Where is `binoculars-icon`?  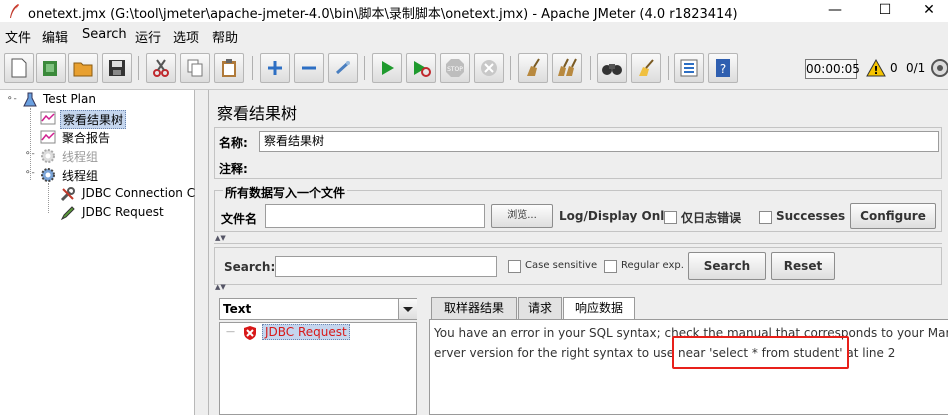 binoculars-icon is located at coordinates (612, 69).